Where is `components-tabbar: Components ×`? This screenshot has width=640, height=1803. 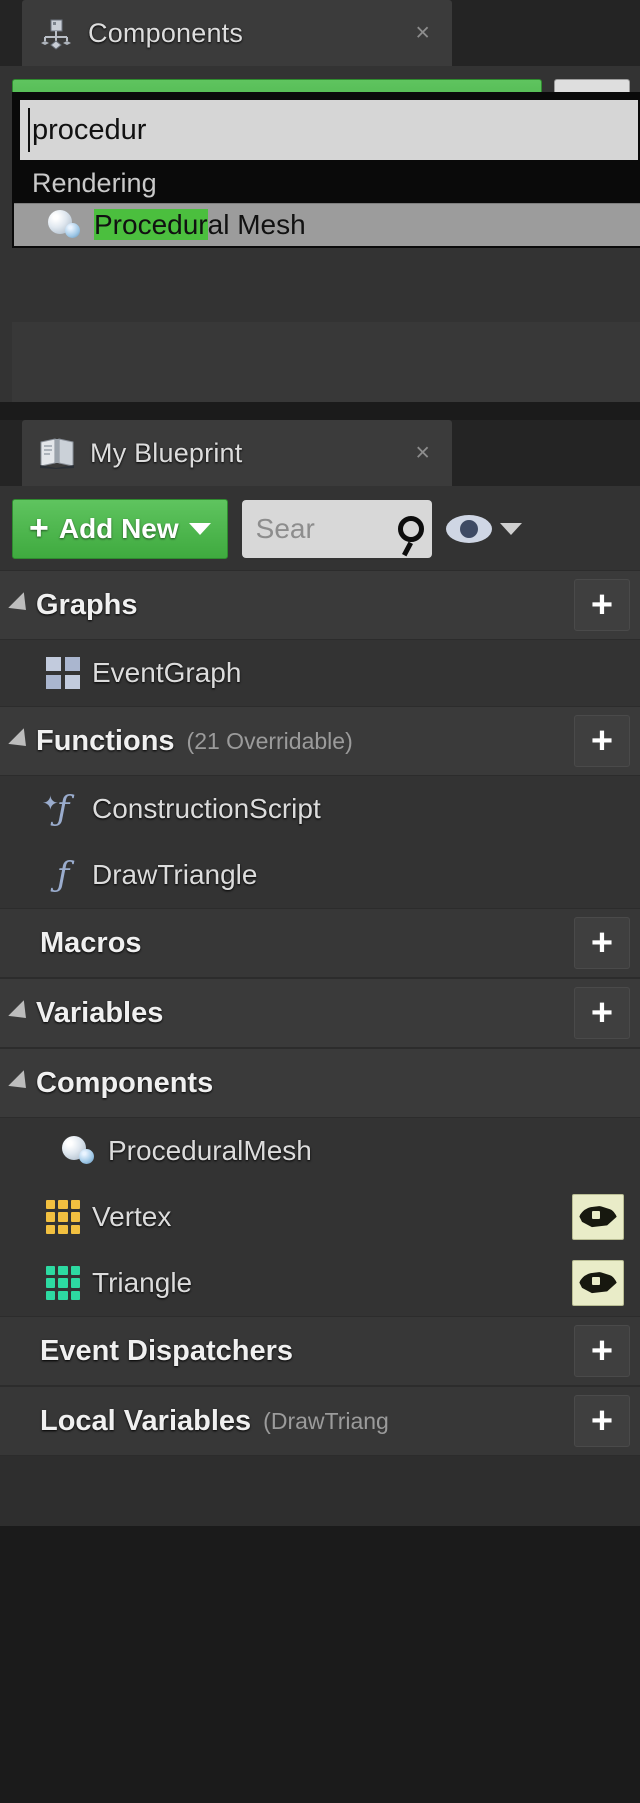 components-tabbar: Components × is located at coordinates (320, 33).